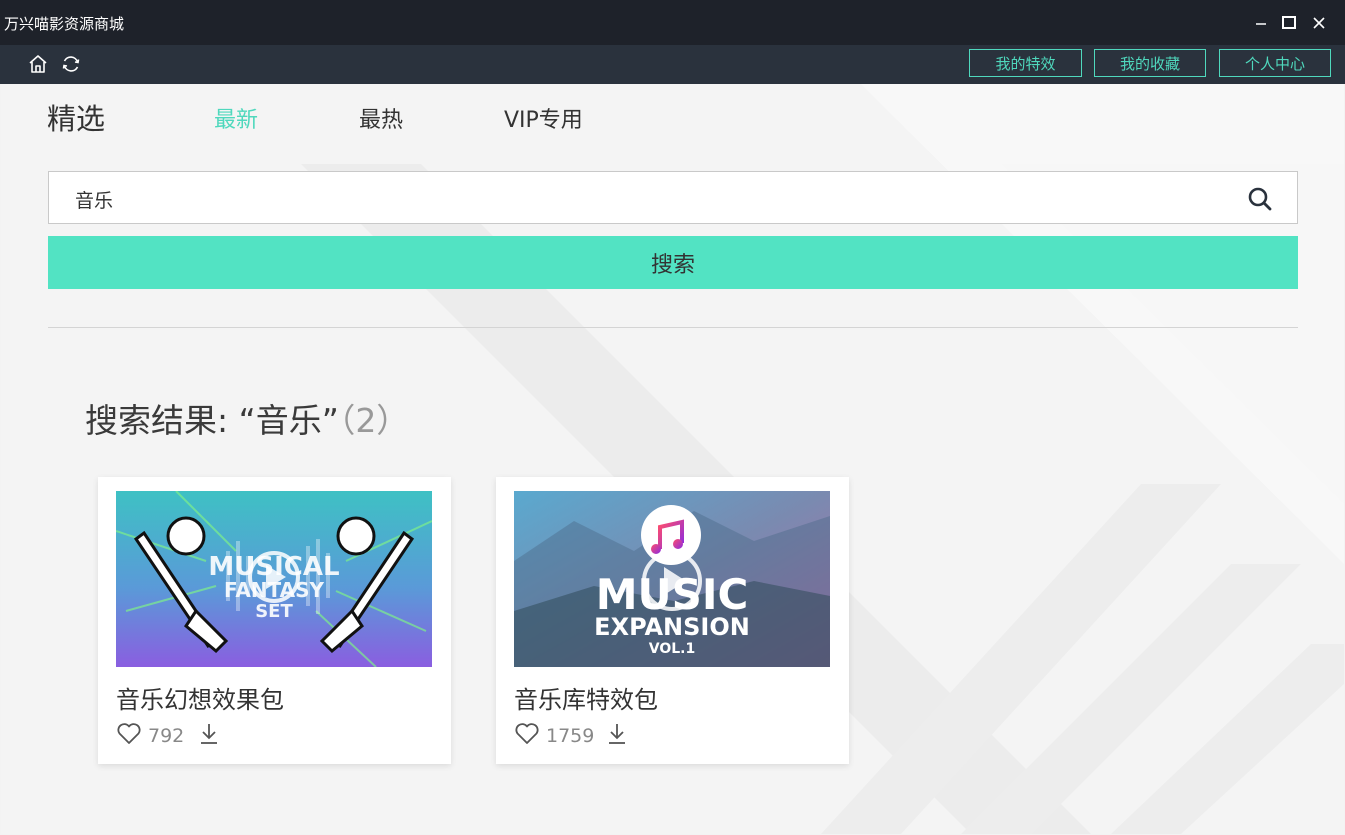  Describe the element at coordinates (672, 649) in the screenshot. I see `thumb-text-3: VOL.1` at that location.